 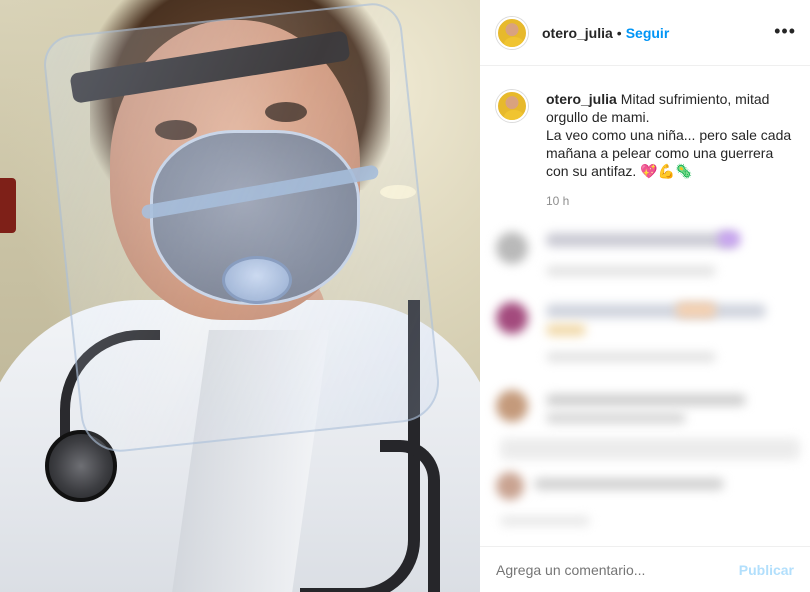 I want to click on comment-box: Publicar, so click(x=645, y=569).